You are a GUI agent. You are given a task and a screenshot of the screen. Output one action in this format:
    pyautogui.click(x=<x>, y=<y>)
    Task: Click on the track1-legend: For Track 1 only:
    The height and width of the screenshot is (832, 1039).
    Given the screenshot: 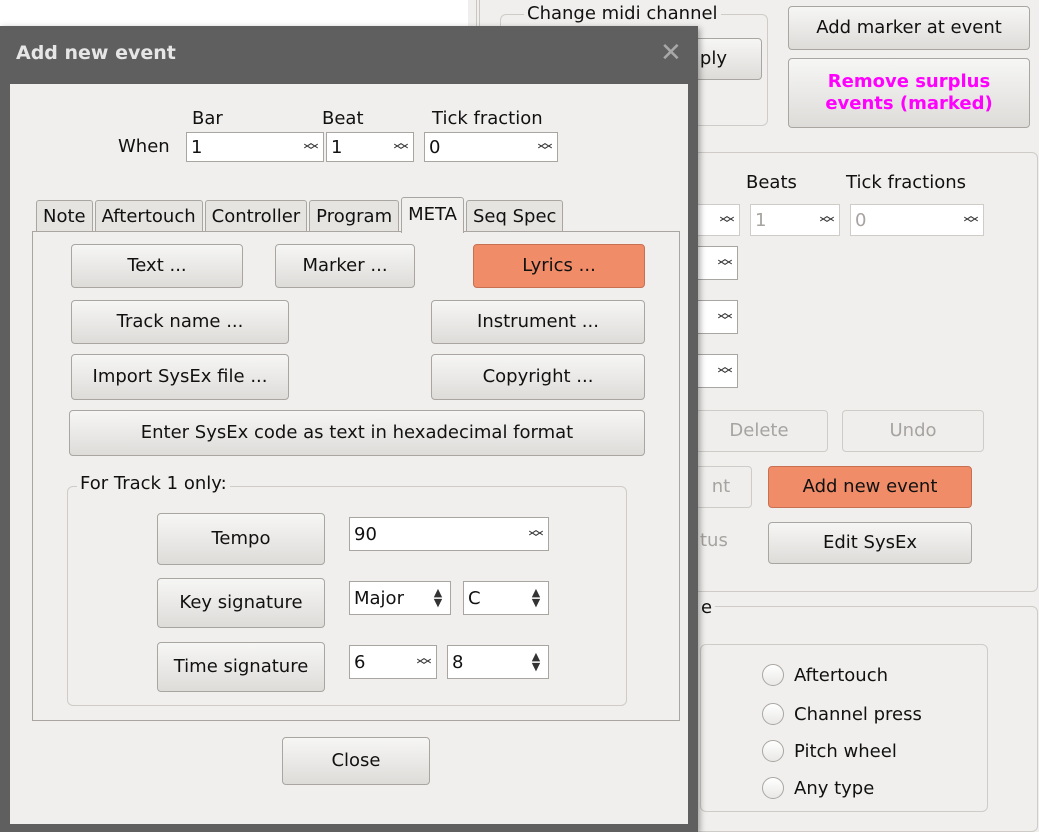 What is the action you would take?
    pyautogui.click(x=153, y=484)
    